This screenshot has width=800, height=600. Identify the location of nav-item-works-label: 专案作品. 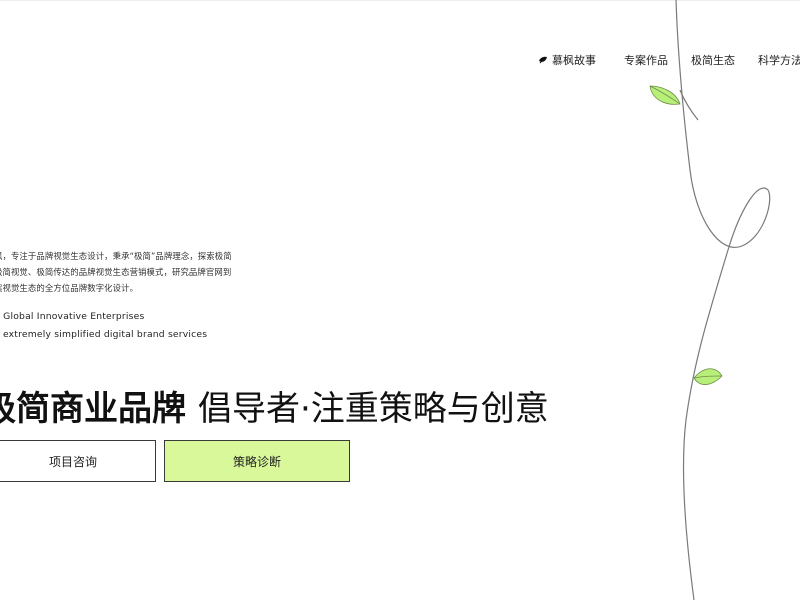
(646, 60).